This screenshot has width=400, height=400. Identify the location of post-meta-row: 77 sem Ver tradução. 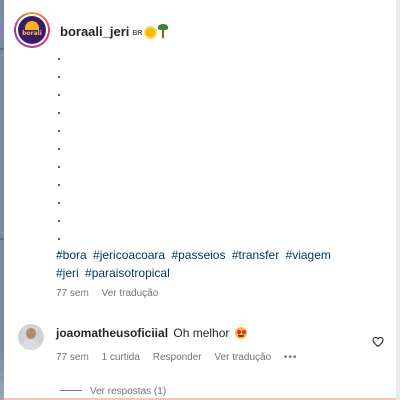
(112, 293).